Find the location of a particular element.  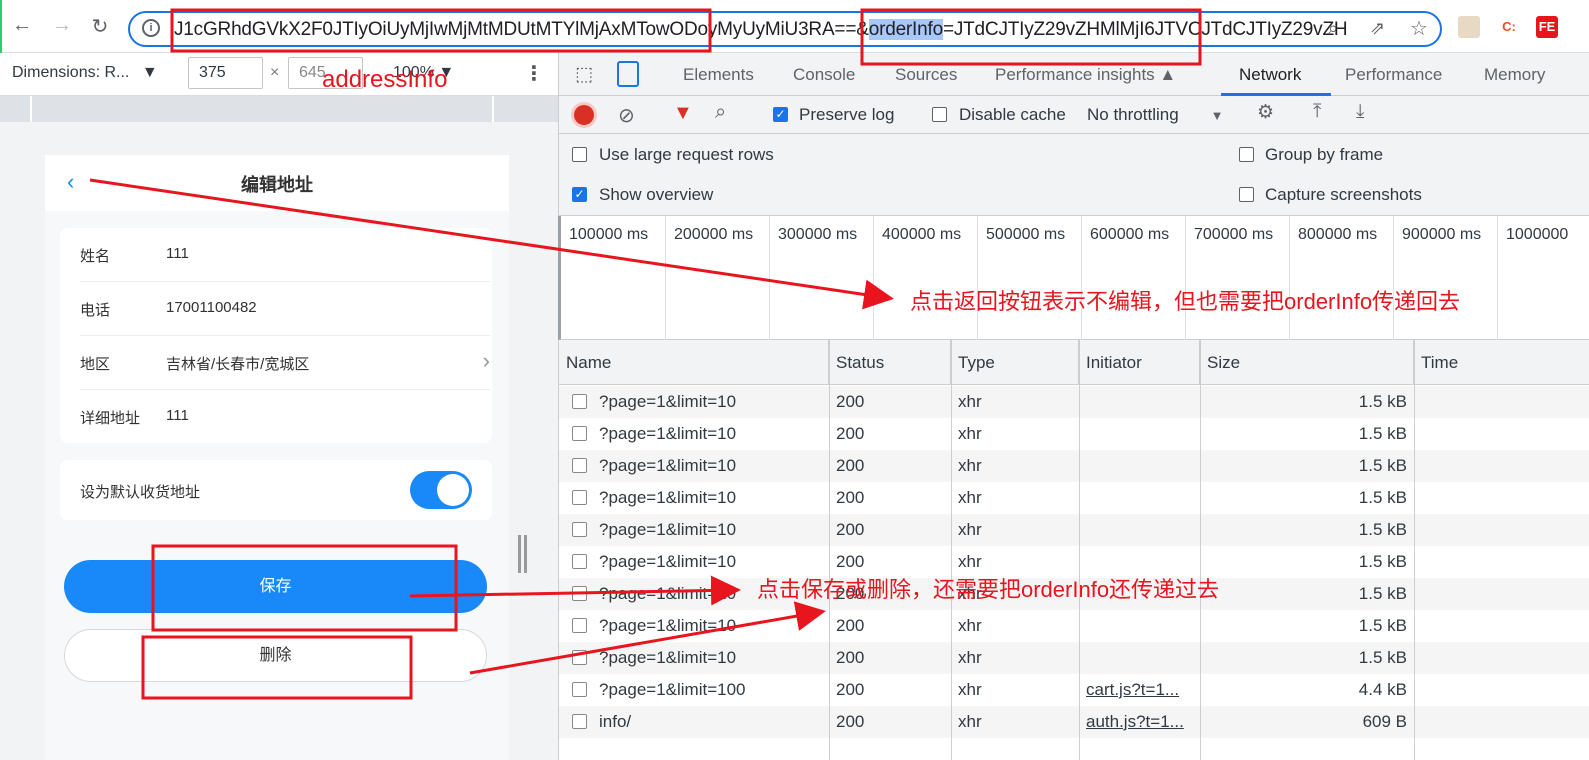

field-label: 详细地址 is located at coordinates (110, 418).